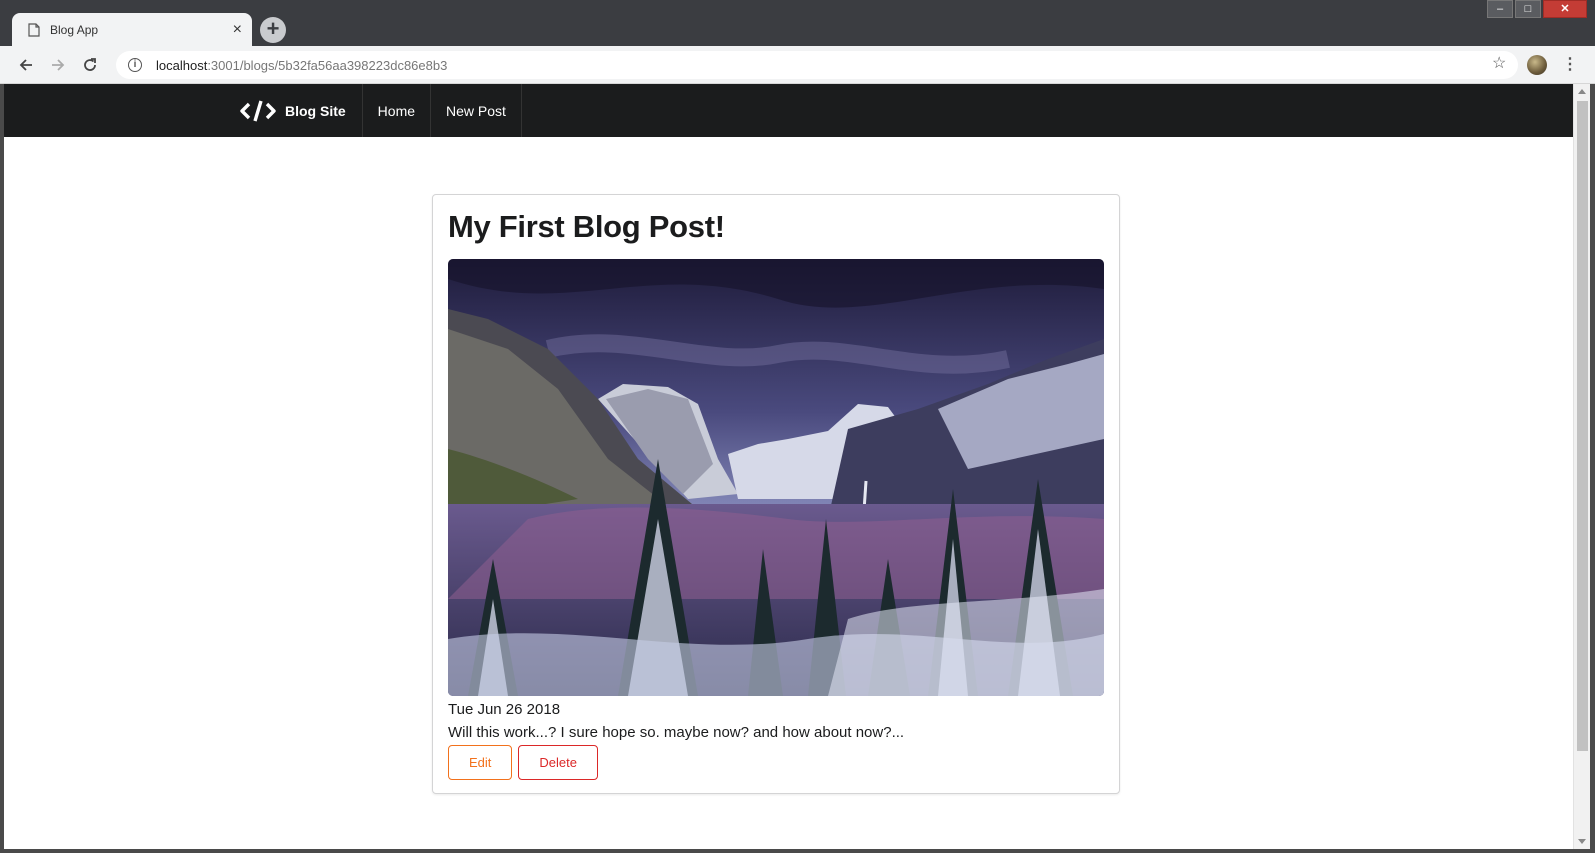 The height and width of the screenshot is (853, 1595). What do you see at coordinates (90, 65) in the screenshot?
I see `reload-icon` at bounding box center [90, 65].